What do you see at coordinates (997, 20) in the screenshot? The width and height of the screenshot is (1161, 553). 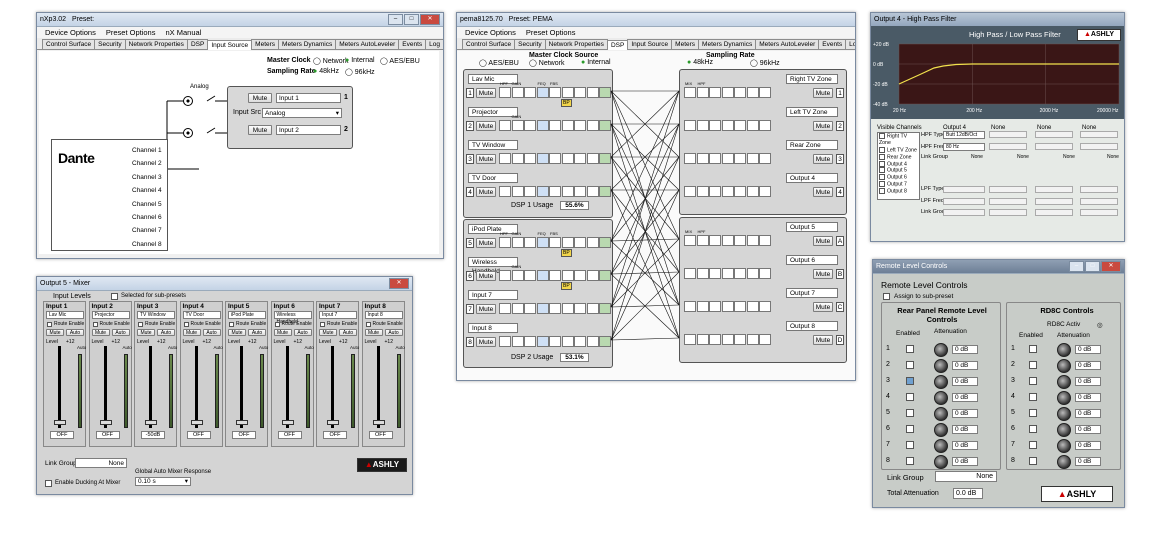 I see `filter-titlebar: Output 4 - High Pass Filter` at bounding box center [997, 20].